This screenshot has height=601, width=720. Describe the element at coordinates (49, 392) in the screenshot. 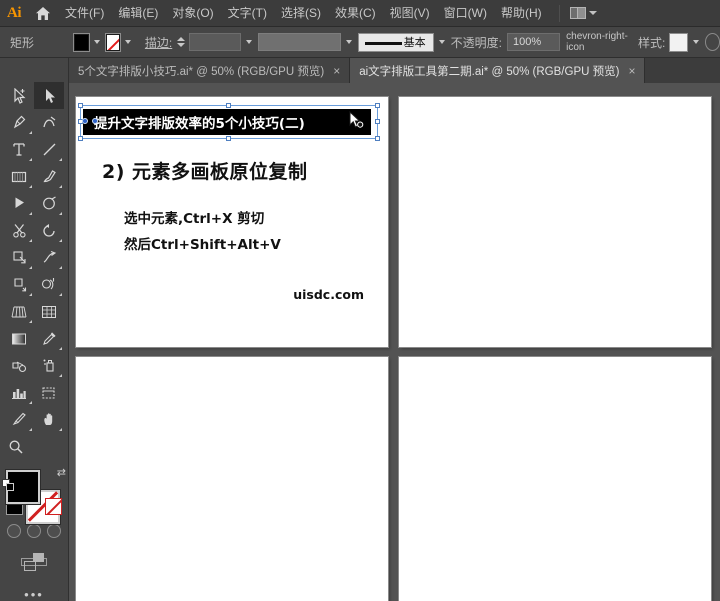

I see `artboard-tool` at that location.